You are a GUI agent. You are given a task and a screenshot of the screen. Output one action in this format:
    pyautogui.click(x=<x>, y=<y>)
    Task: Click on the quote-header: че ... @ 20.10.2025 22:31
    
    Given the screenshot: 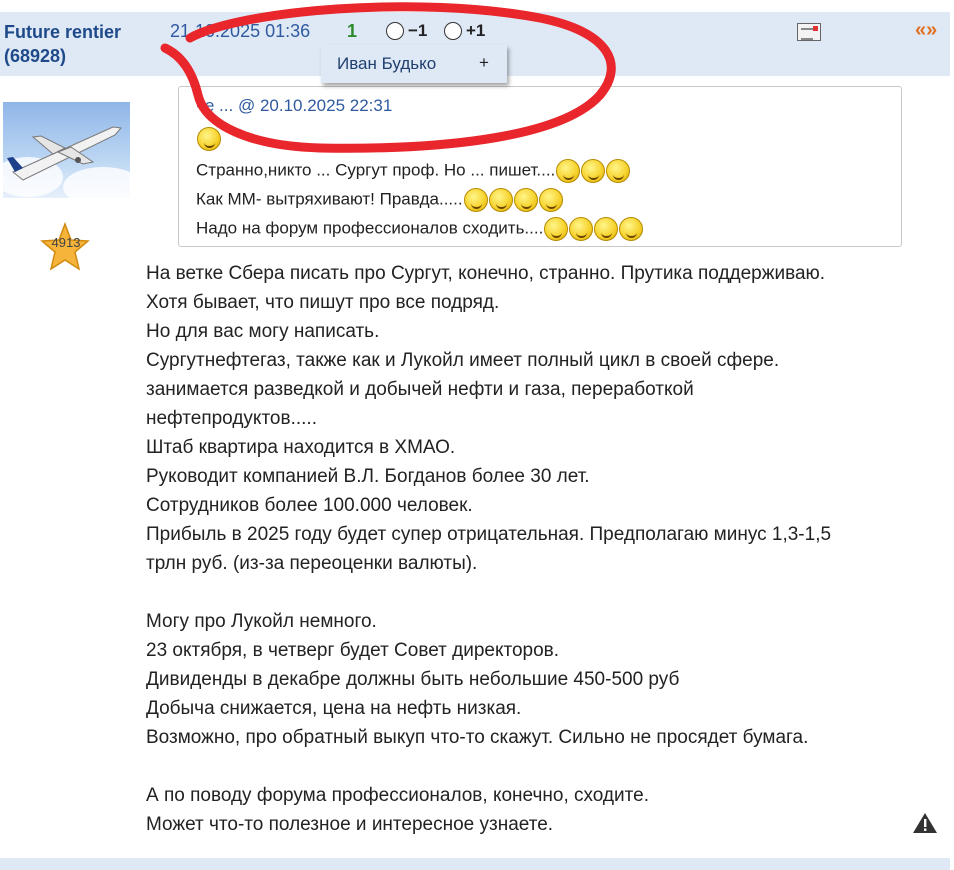 What is the action you would take?
    pyautogui.click(x=294, y=106)
    